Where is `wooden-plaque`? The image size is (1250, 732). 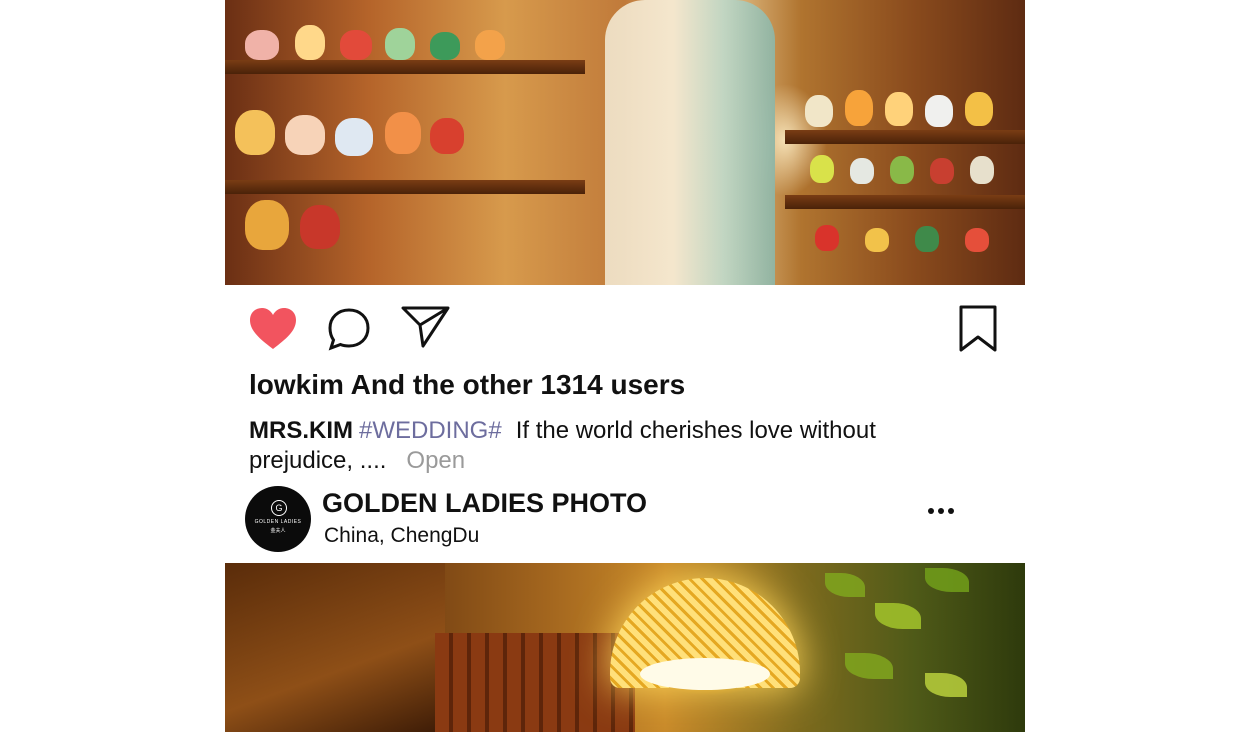
wooden-plaque is located at coordinates (535, 682).